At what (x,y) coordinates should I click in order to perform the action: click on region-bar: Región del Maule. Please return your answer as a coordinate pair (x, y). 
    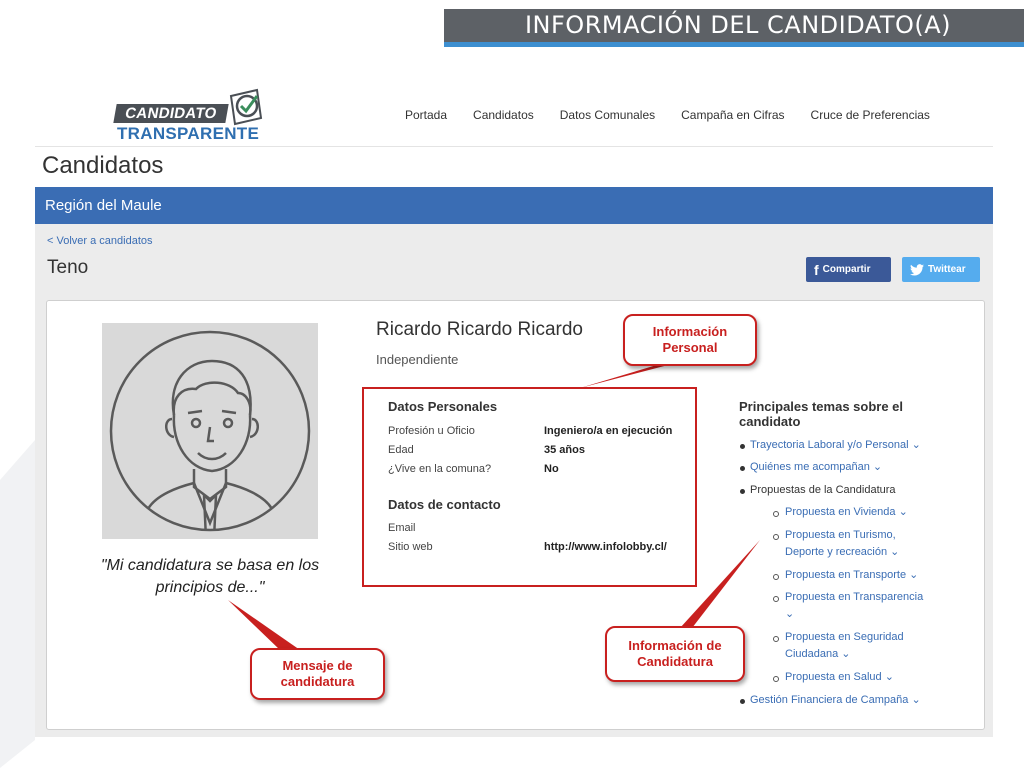
    Looking at the image, I should click on (514, 205).